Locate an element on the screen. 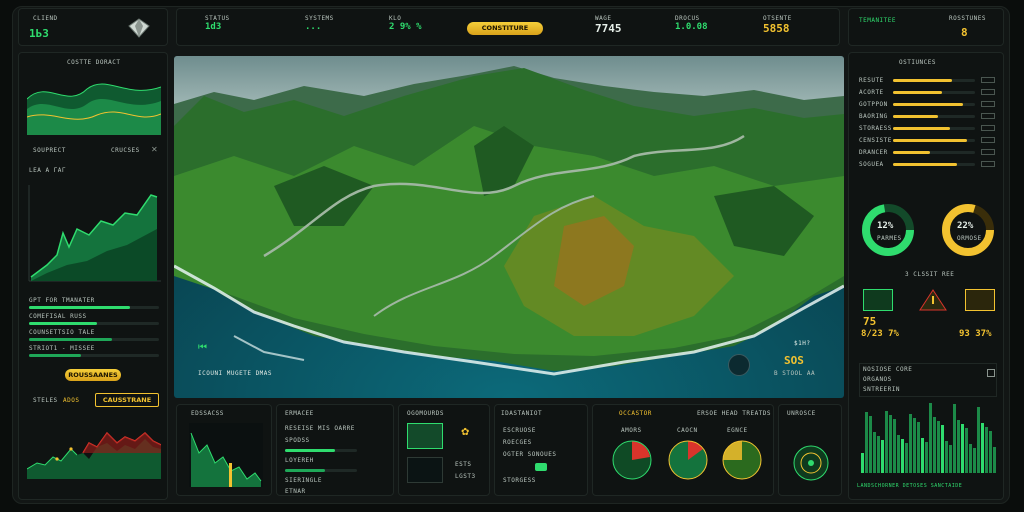  wave-area-chart is located at coordinates (94, 102).